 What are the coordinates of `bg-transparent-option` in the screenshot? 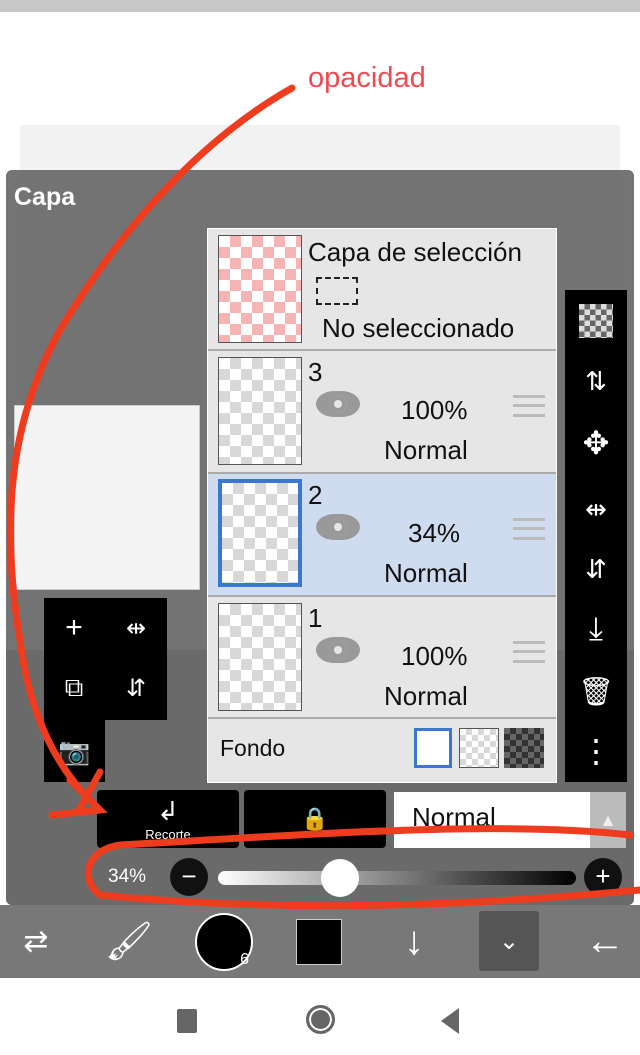 It's located at (479, 748).